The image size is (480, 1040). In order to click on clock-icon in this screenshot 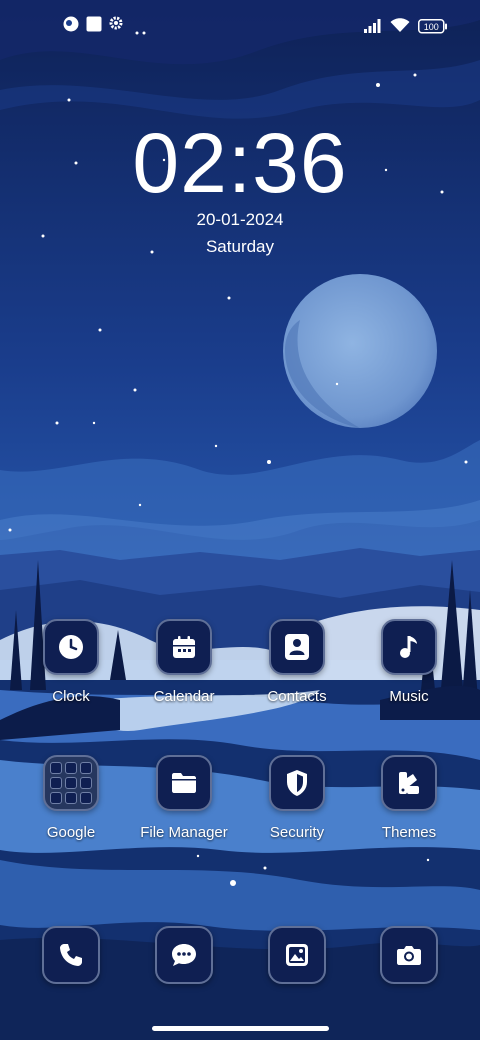, I will do `click(71, 647)`.